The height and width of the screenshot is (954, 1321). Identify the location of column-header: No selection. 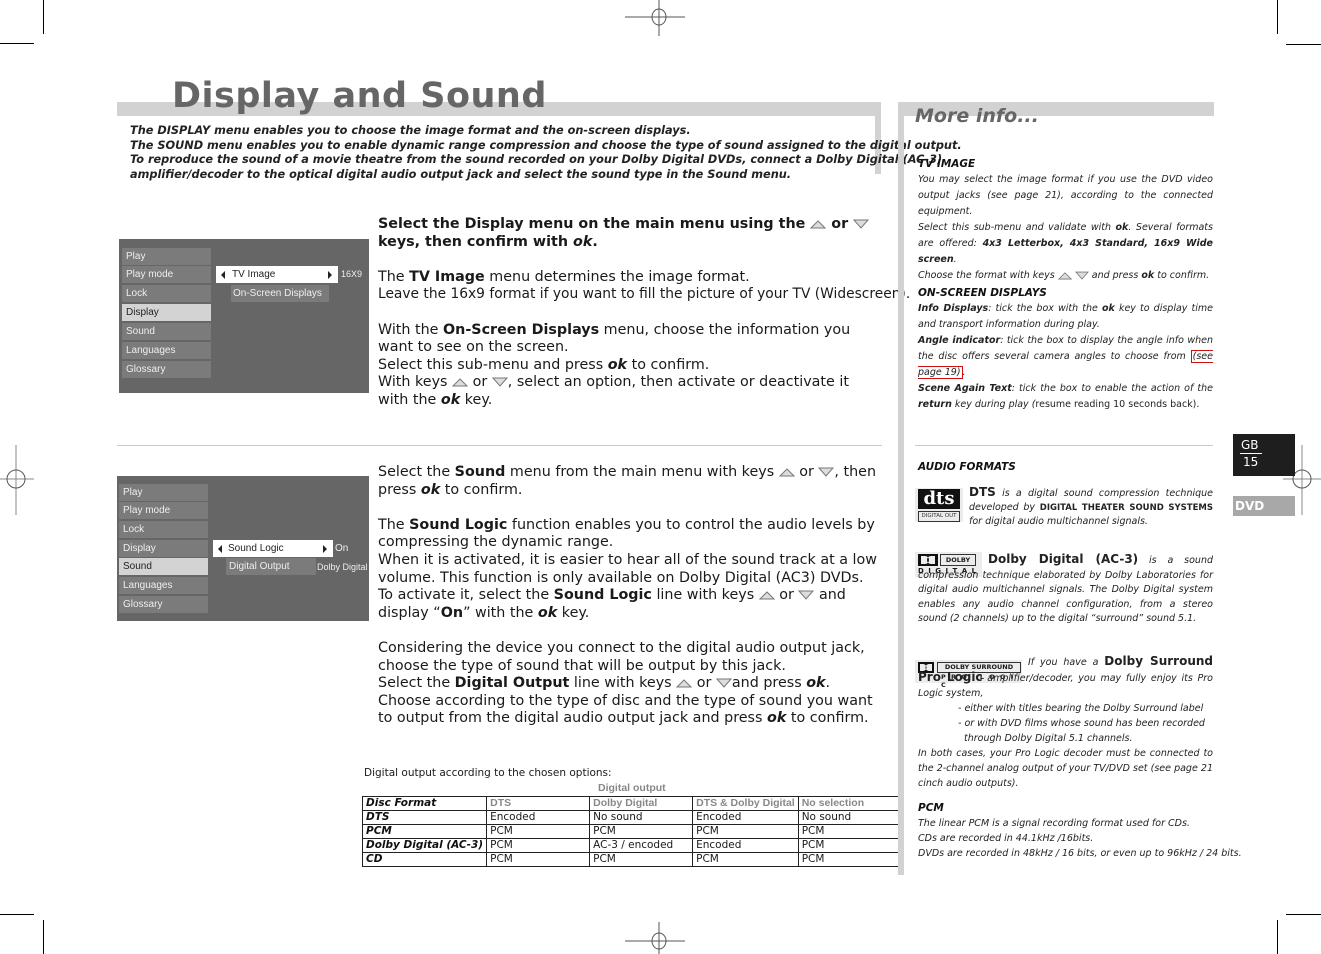
(850, 803).